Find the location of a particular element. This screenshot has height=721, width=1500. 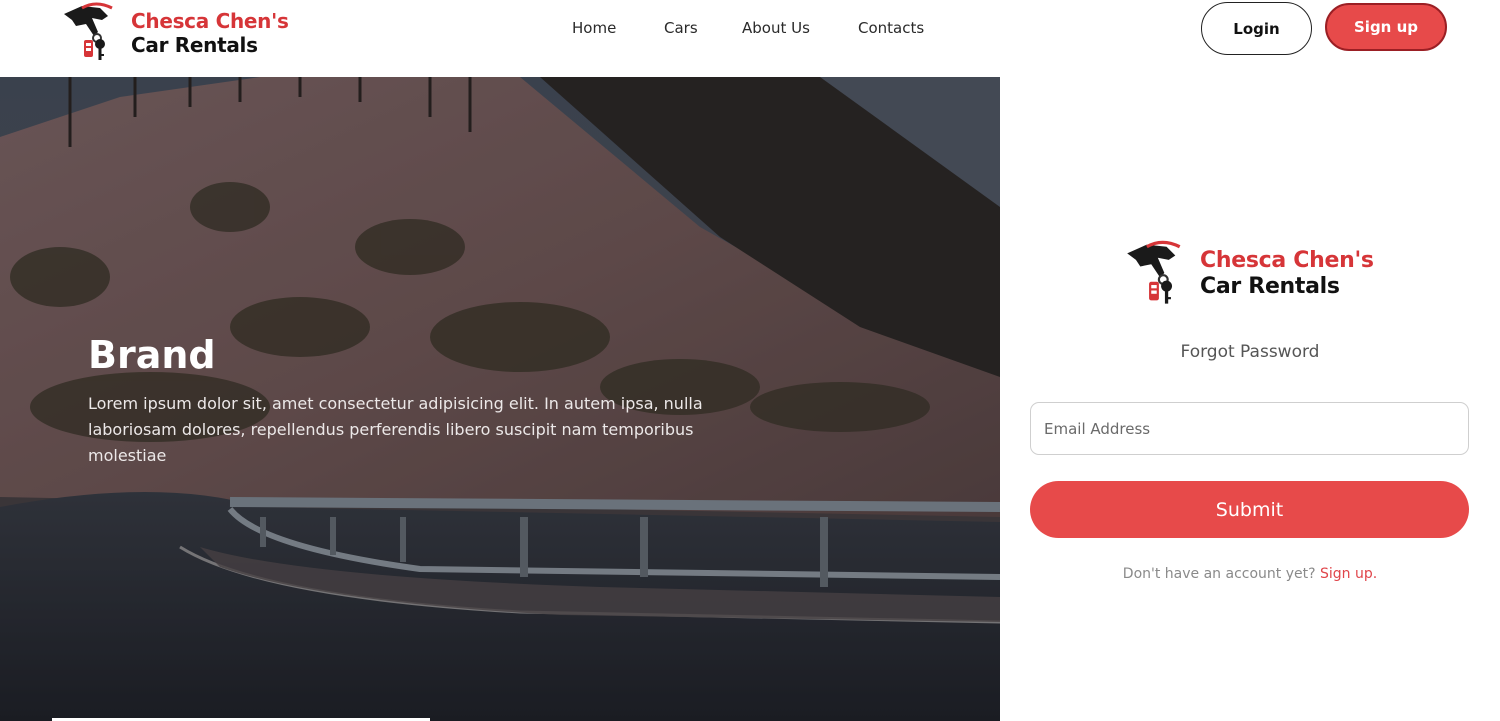

panel-brand-logo: Chesca Chen's Car Rentals is located at coordinates (1255, 274).